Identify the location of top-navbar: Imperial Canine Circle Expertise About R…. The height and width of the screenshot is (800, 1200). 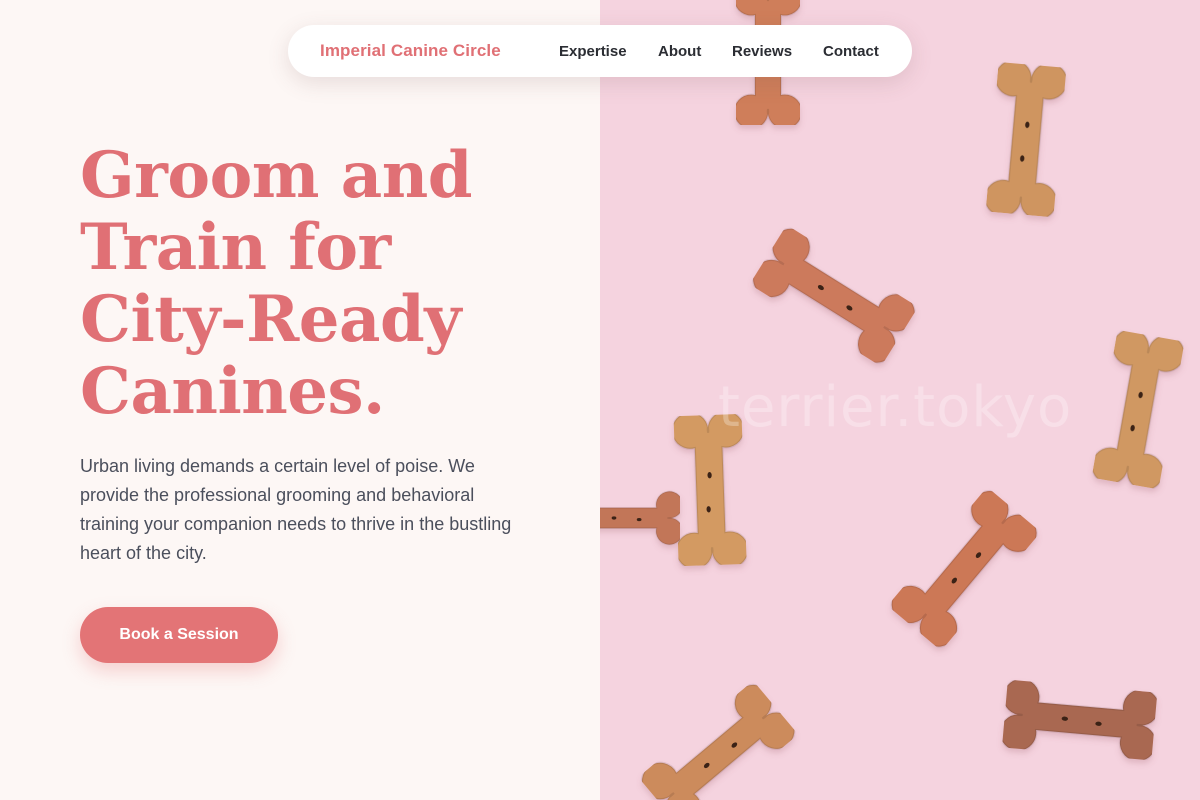
(600, 51).